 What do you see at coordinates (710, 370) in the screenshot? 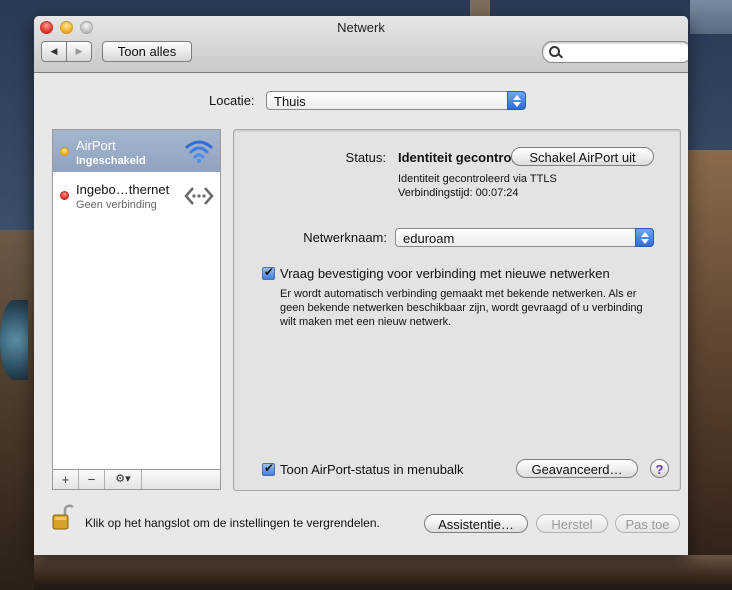
I see `desktop-background-right` at bounding box center [710, 370].